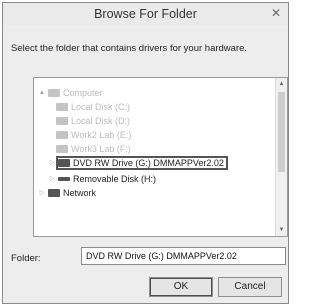 The image size is (320, 306). I want to click on expand-arrow-icon: ▲, so click(42, 93).